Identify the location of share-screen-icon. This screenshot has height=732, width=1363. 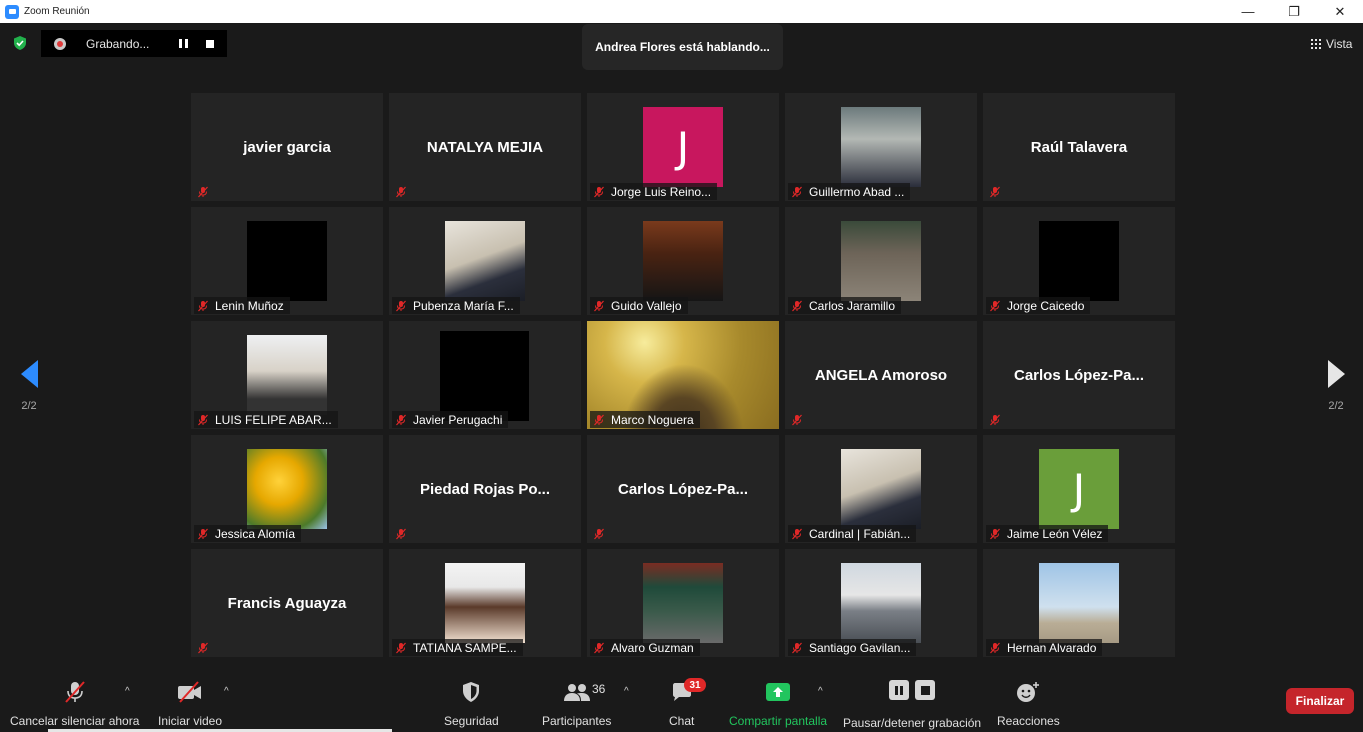
(778, 692).